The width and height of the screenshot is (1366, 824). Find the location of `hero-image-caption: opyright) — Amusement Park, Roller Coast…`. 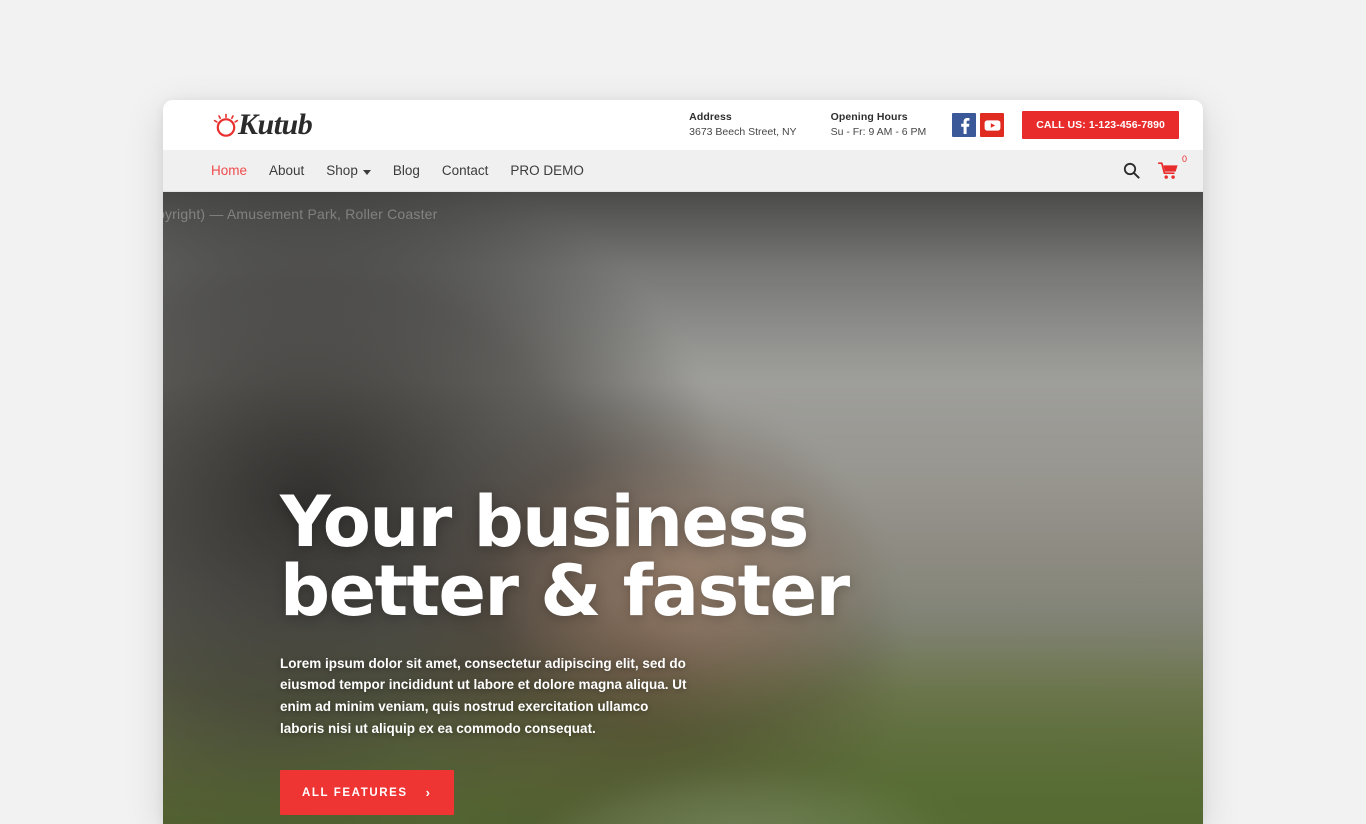

hero-image-caption: opyright) — Amusement Park, Roller Coast… is located at coordinates (300, 214).